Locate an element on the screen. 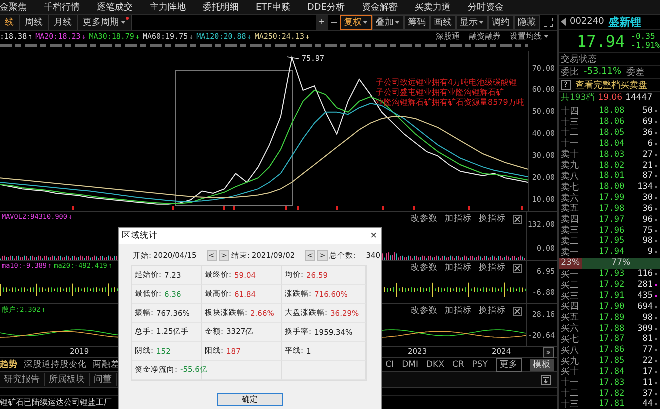 Image resolution: width=660 pixels, height=409 pixels. sell-ratio: 23% is located at coordinates (570, 263).